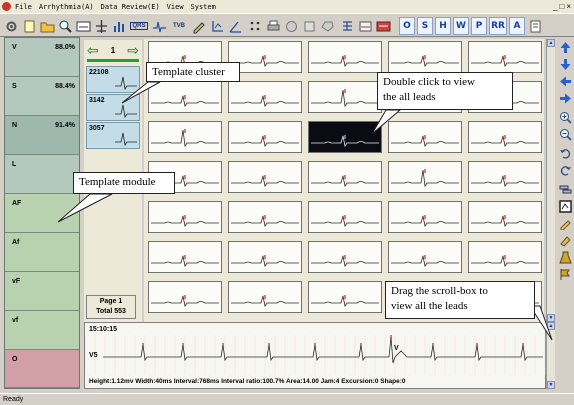 This screenshot has width=574, height=405. I want to click on open-folder-icon, so click(47, 26).